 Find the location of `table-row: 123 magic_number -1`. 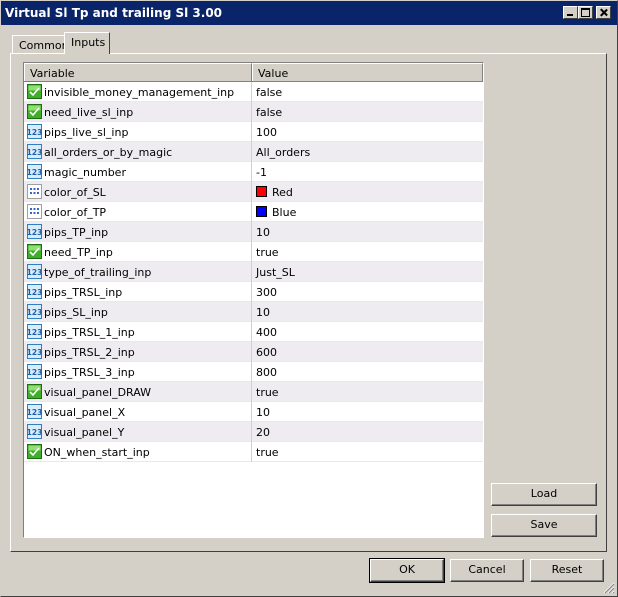

table-row: 123 magic_number -1 is located at coordinates (253, 172).